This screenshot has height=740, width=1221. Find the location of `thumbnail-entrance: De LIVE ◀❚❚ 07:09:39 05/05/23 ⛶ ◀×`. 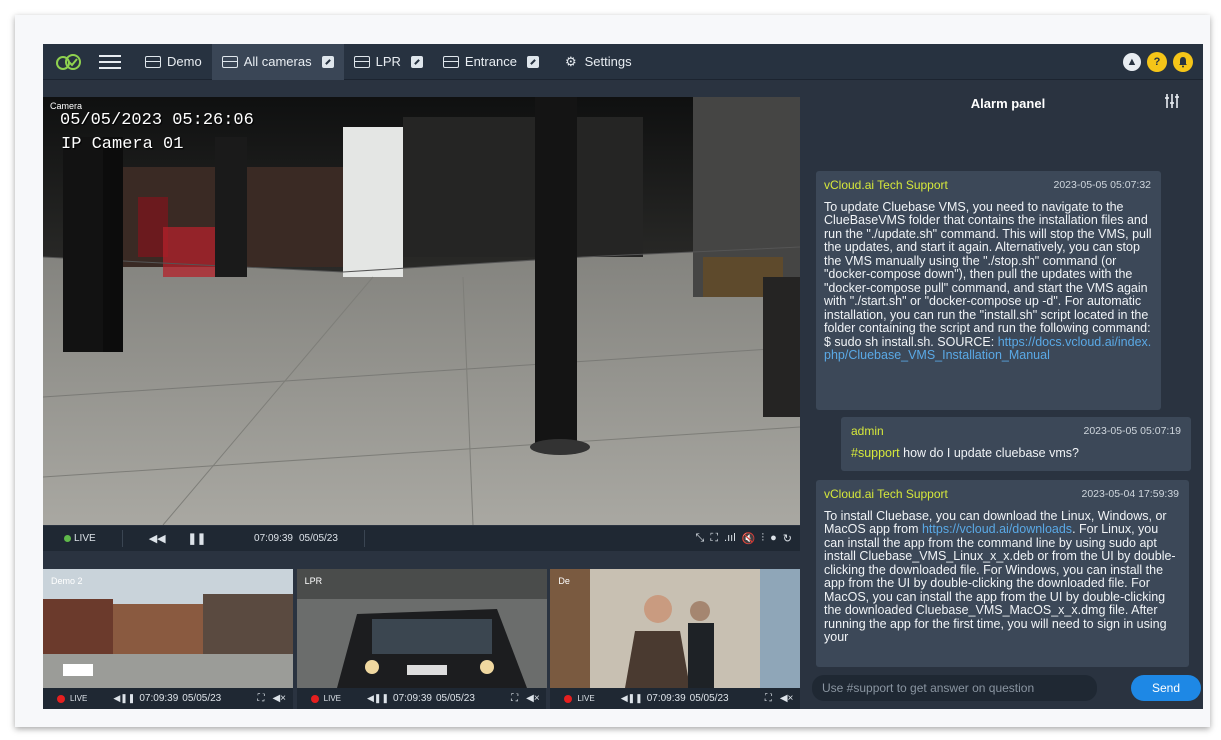

thumbnail-entrance: De LIVE ◀❚❚ 07:09:39 05/05/23 ⛶ ◀× is located at coordinates (675, 639).